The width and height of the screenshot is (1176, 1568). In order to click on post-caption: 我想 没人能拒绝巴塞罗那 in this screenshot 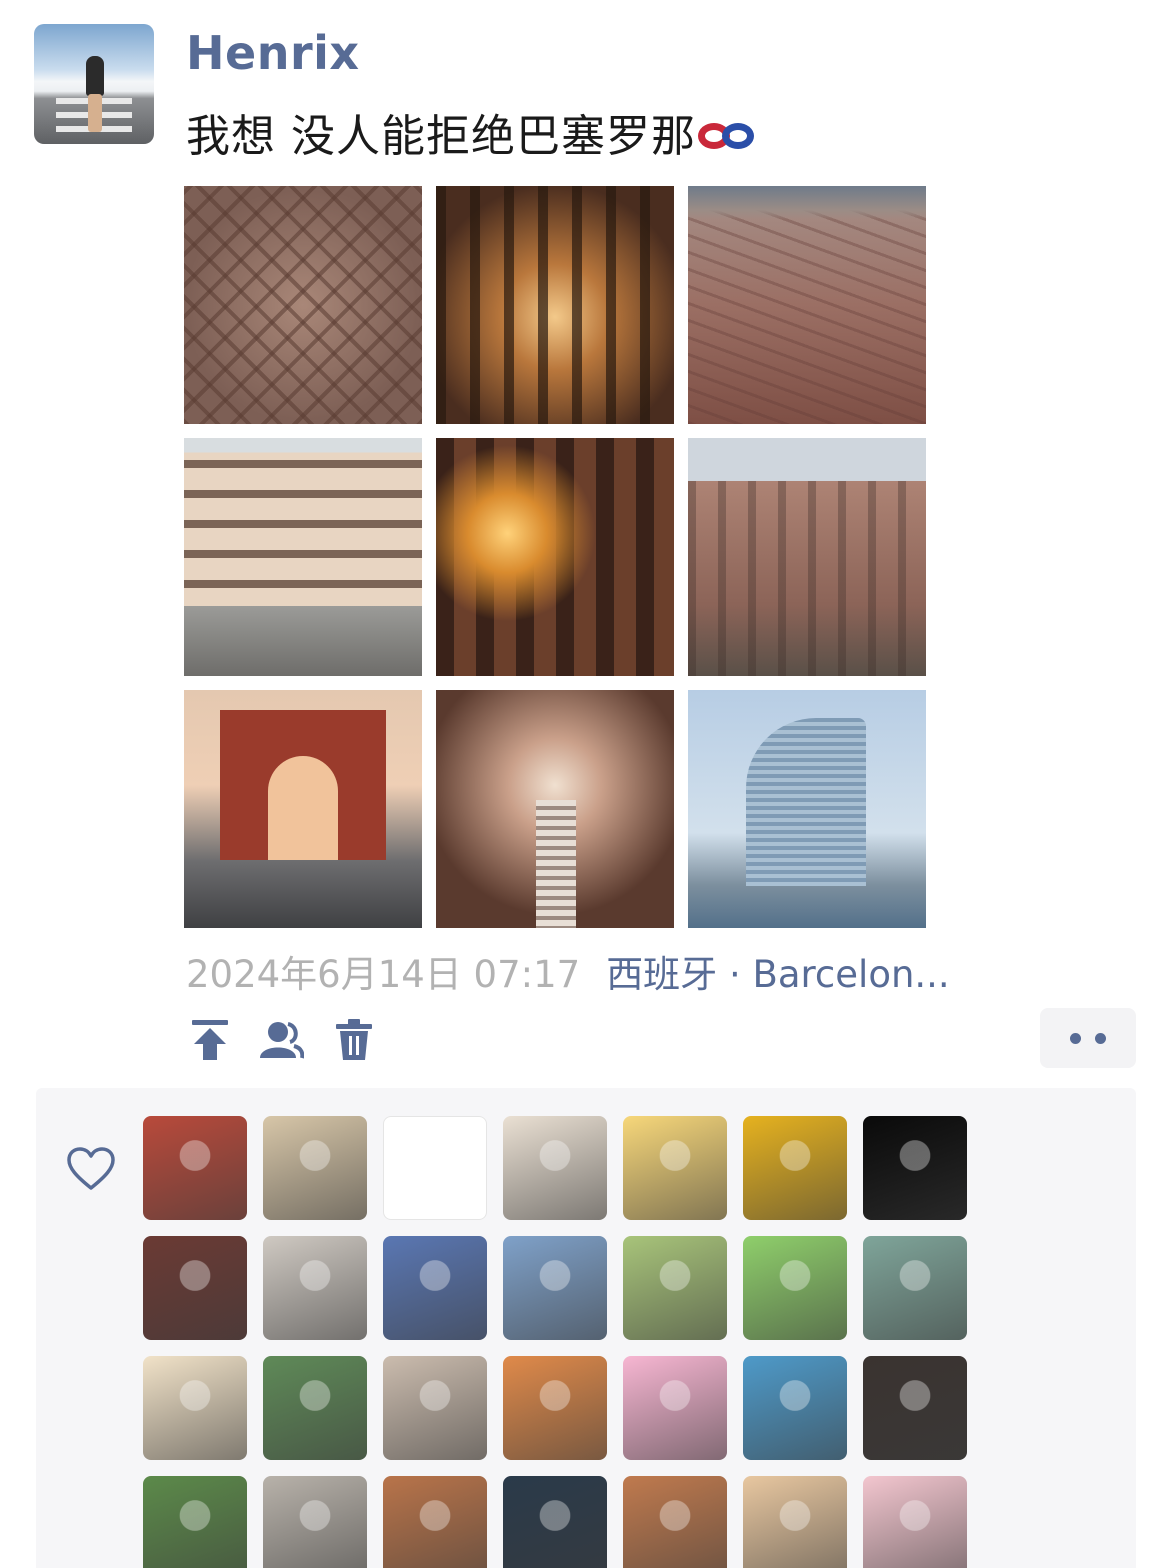, I will do `click(472, 132)`.